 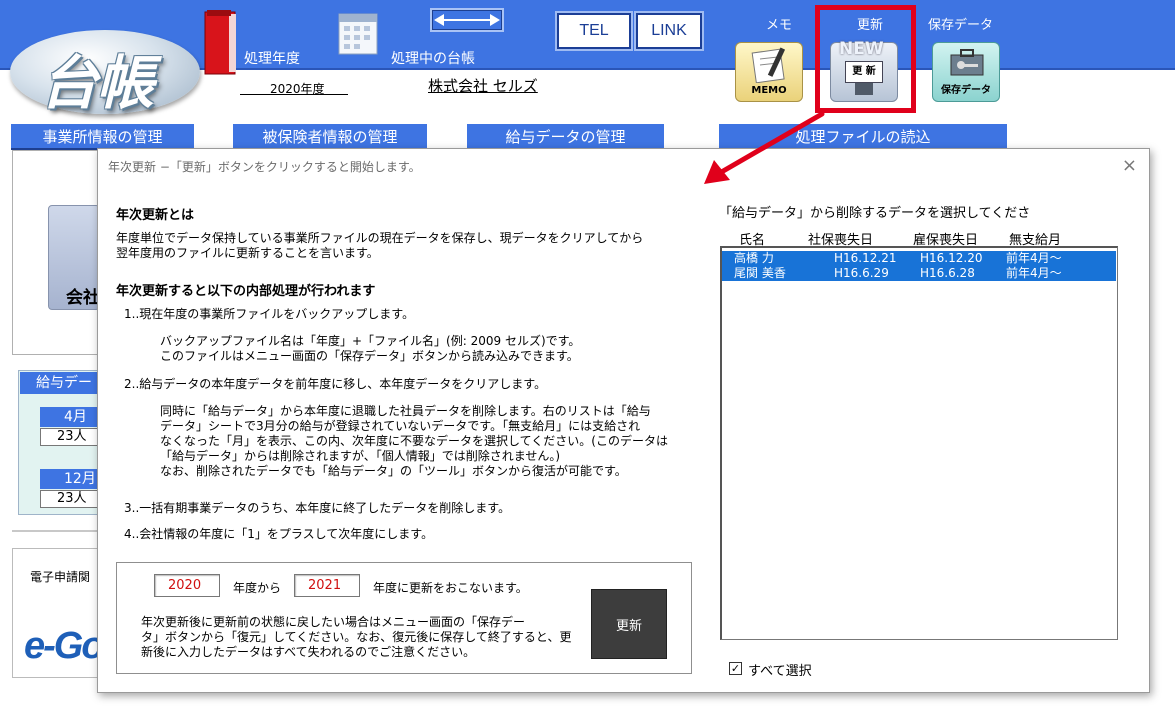 I want to click on list-item: 高橋 力 H16.12.21 H16.12.20 前年4月〜, so click(x=919, y=258).